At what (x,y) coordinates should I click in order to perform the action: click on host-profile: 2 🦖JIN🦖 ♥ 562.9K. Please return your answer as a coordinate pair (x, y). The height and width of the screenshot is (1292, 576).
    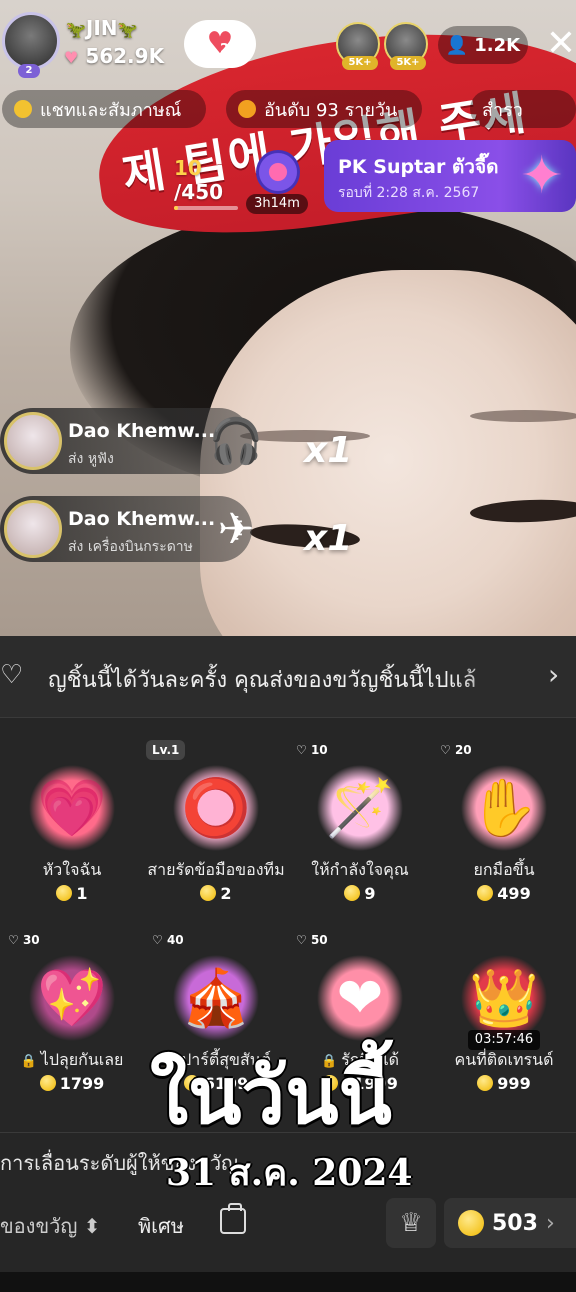
    Looking at the image, I should click on (86, 45).